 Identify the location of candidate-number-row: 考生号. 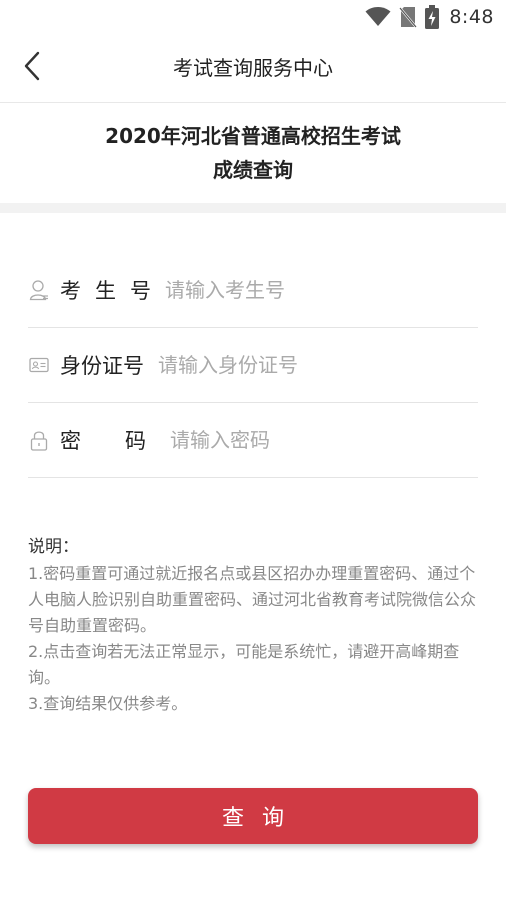
(253, 290).